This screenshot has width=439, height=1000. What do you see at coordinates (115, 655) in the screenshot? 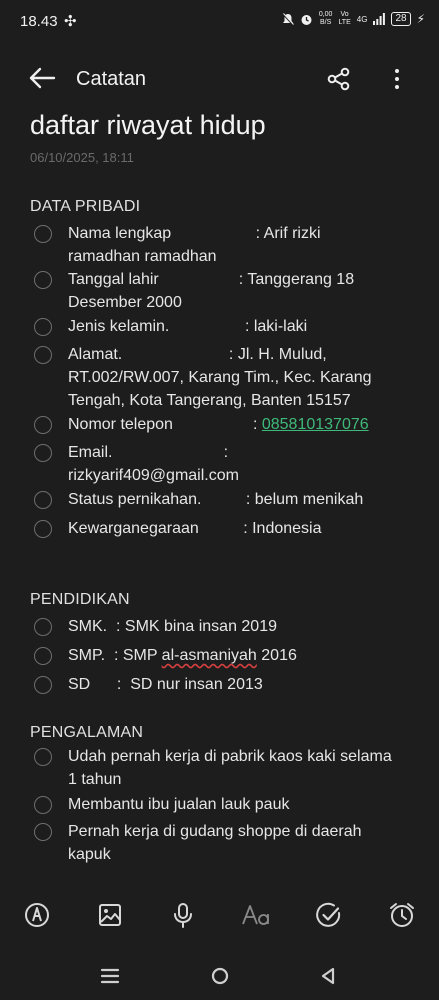
I see `smp-prefix: SMP. : SMP` at bounding box center [115, 655].